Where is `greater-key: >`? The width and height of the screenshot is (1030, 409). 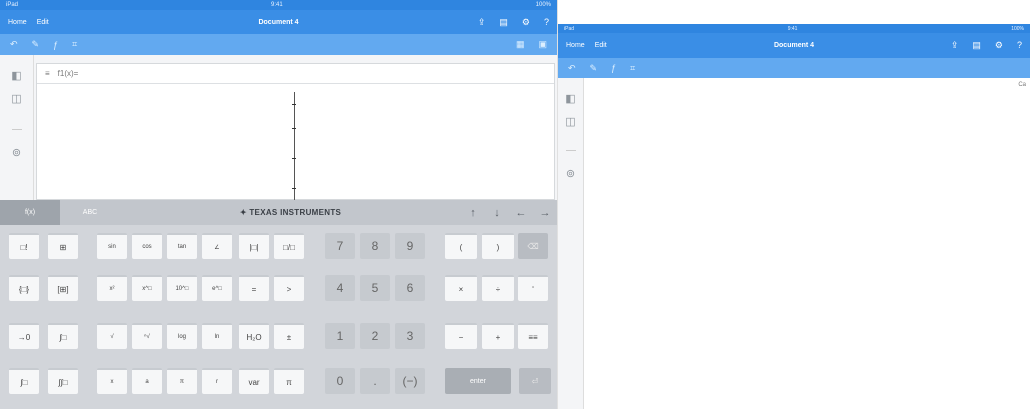 greater-key: > is located at coordinates (289, 288).